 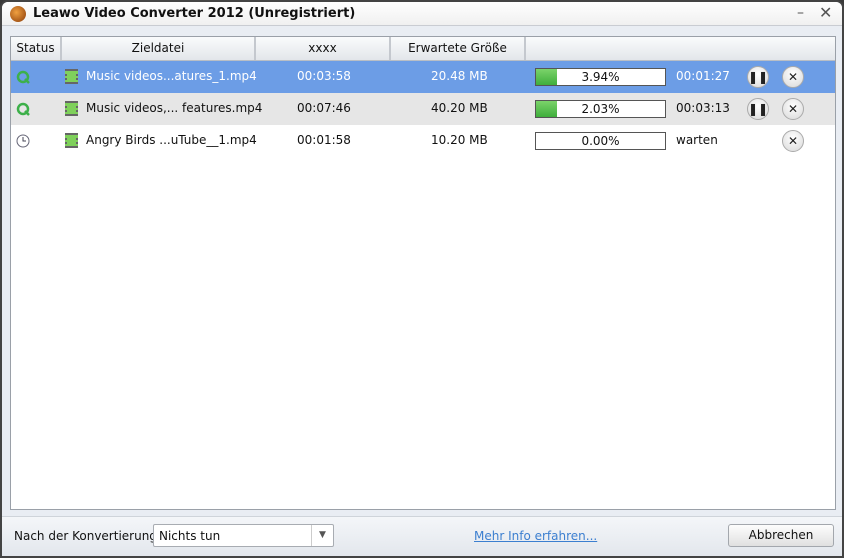 I want to click on col-zieldatei: Zieldatei, so click(x=159, y=48).